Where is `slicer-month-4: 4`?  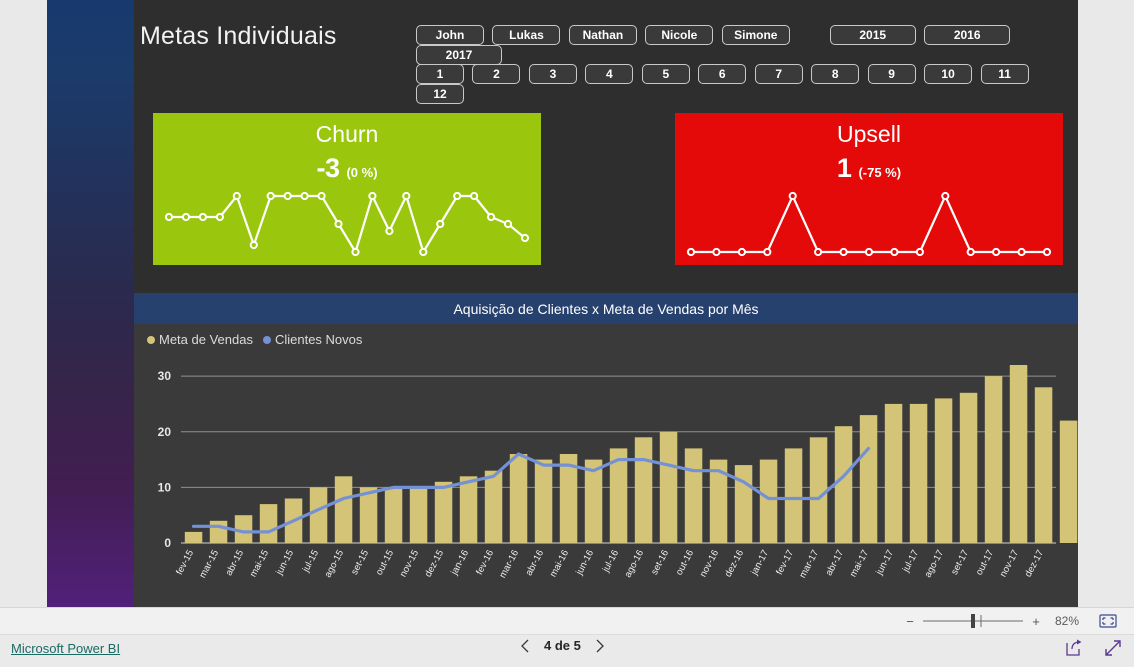 slicer-month-4: 4 is located at coordinates (609, 74).